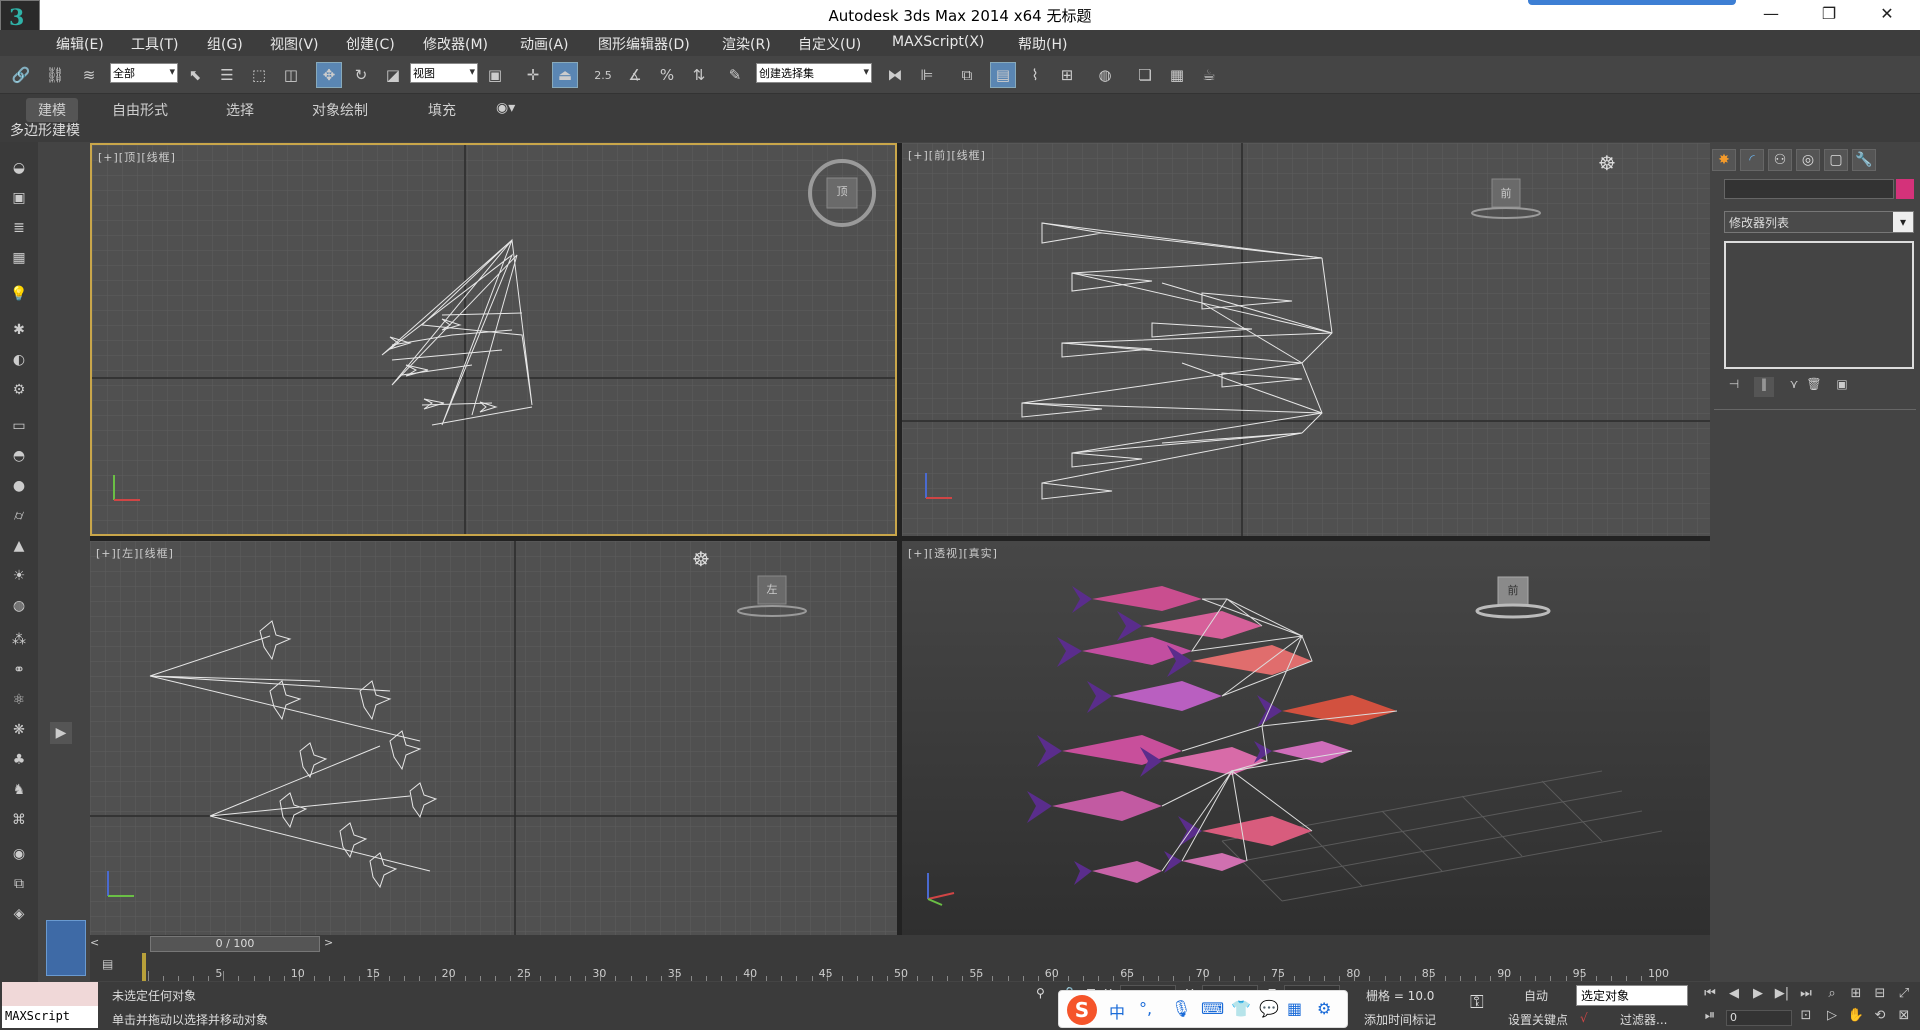 The image size is (1920, 1030). What do you see at coordinates (240, 110) in the screenshot?
I see `tab-selection: 选择` at bounding box center [240, 110].